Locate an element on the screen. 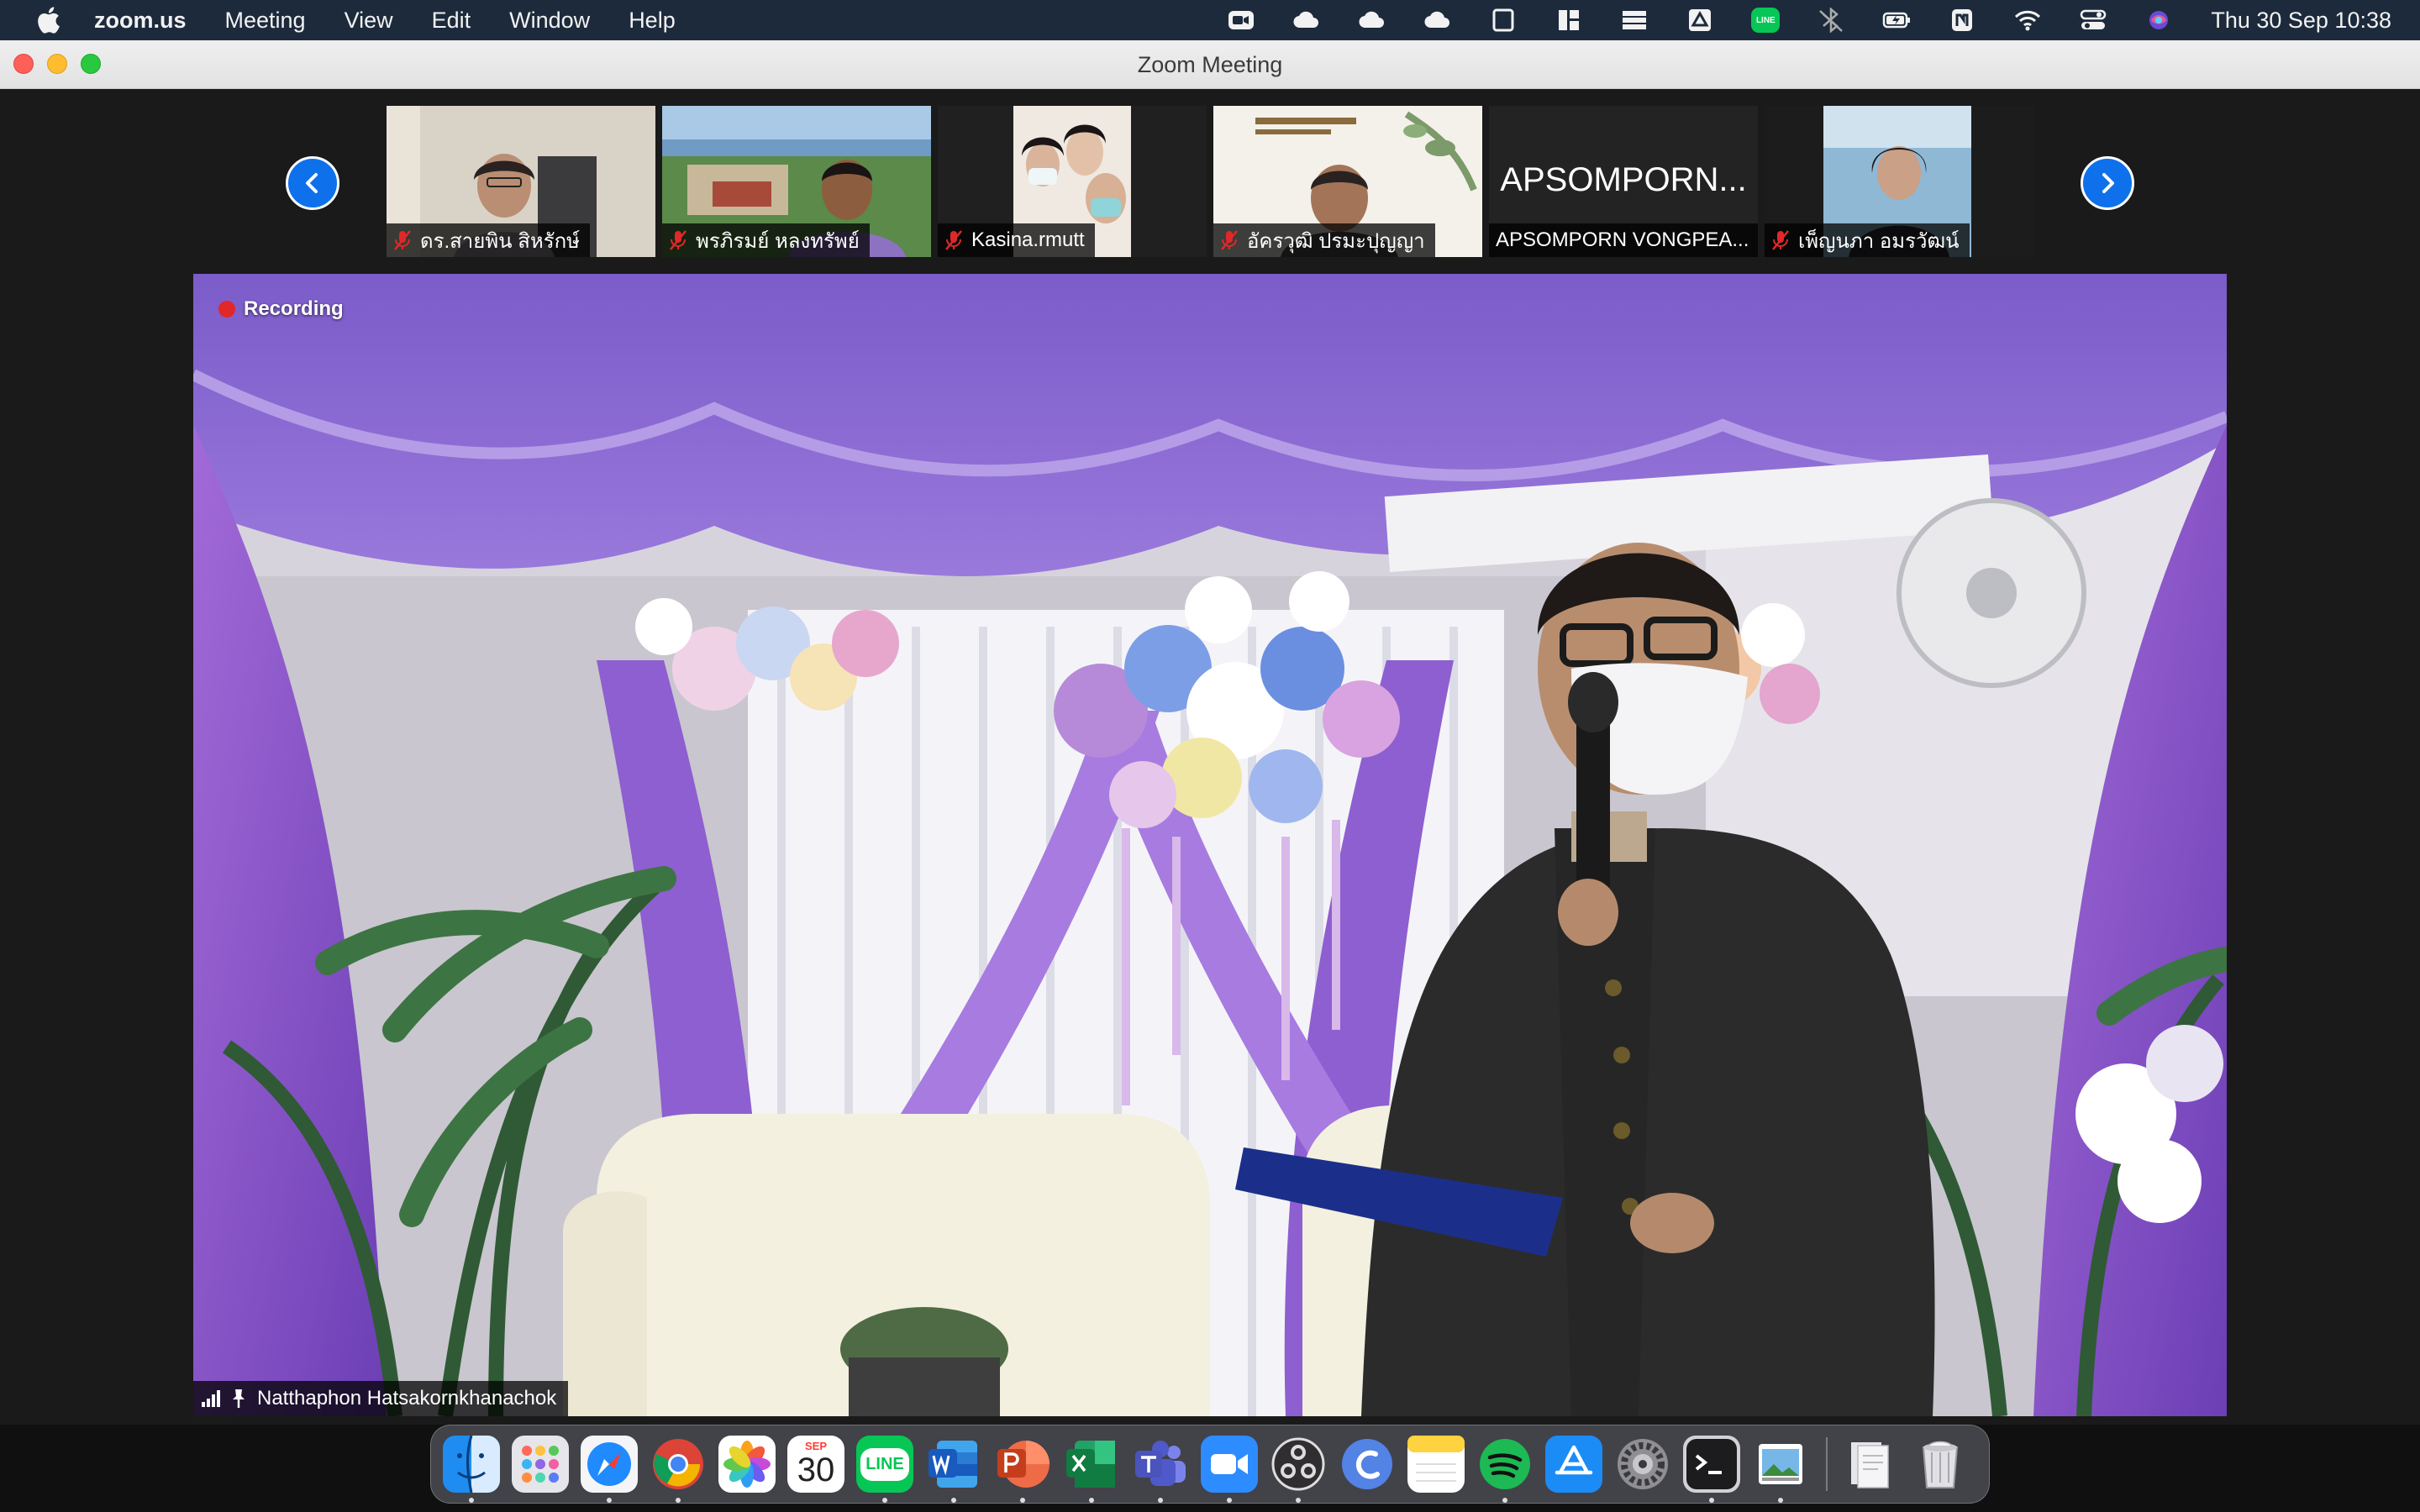 The width and height of the screenshot is (2420, 1512). window-titlebar: Zoom Meeting is located at coordinates (1210, 64).